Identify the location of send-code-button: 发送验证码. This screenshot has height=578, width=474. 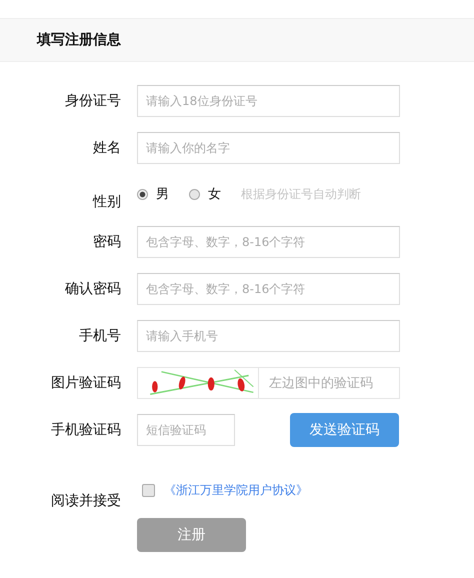
(344, 430).